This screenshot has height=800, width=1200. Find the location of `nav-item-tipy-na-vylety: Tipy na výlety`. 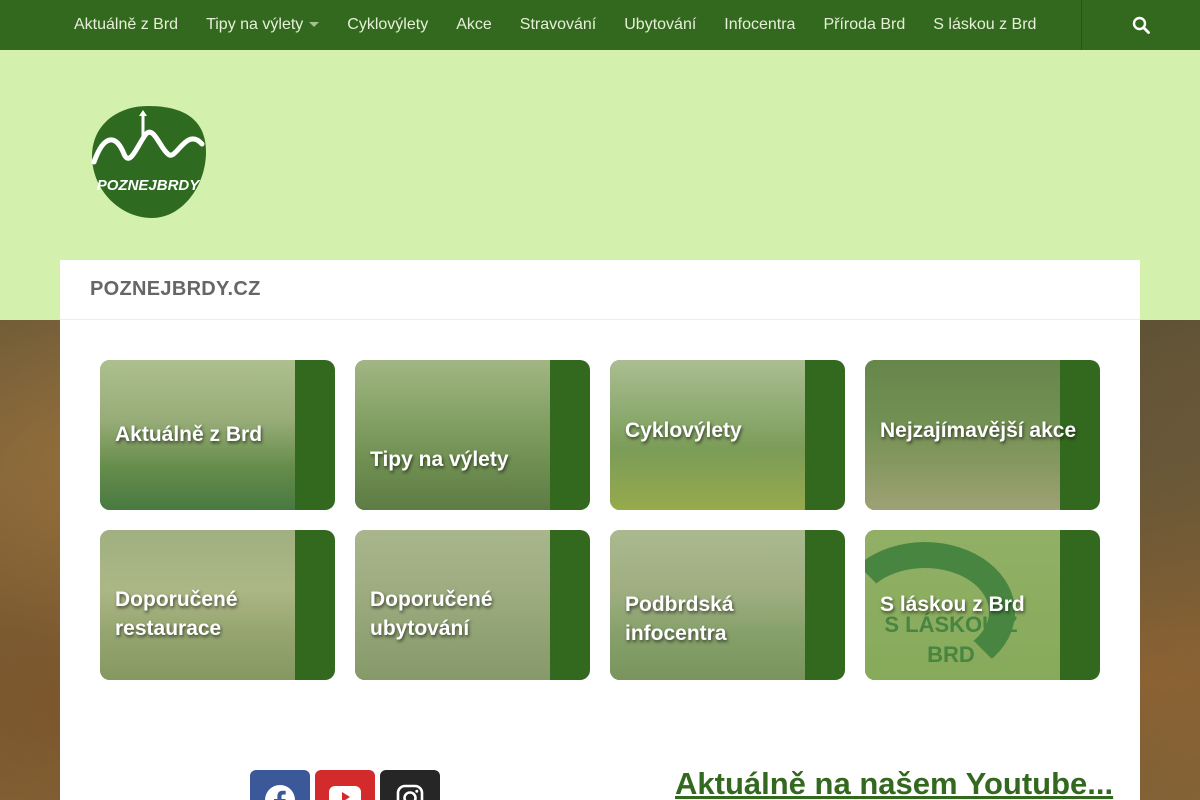

nav-item-tipy-na-vylety: Tipy na výlety is located at coordinates (262, 25).